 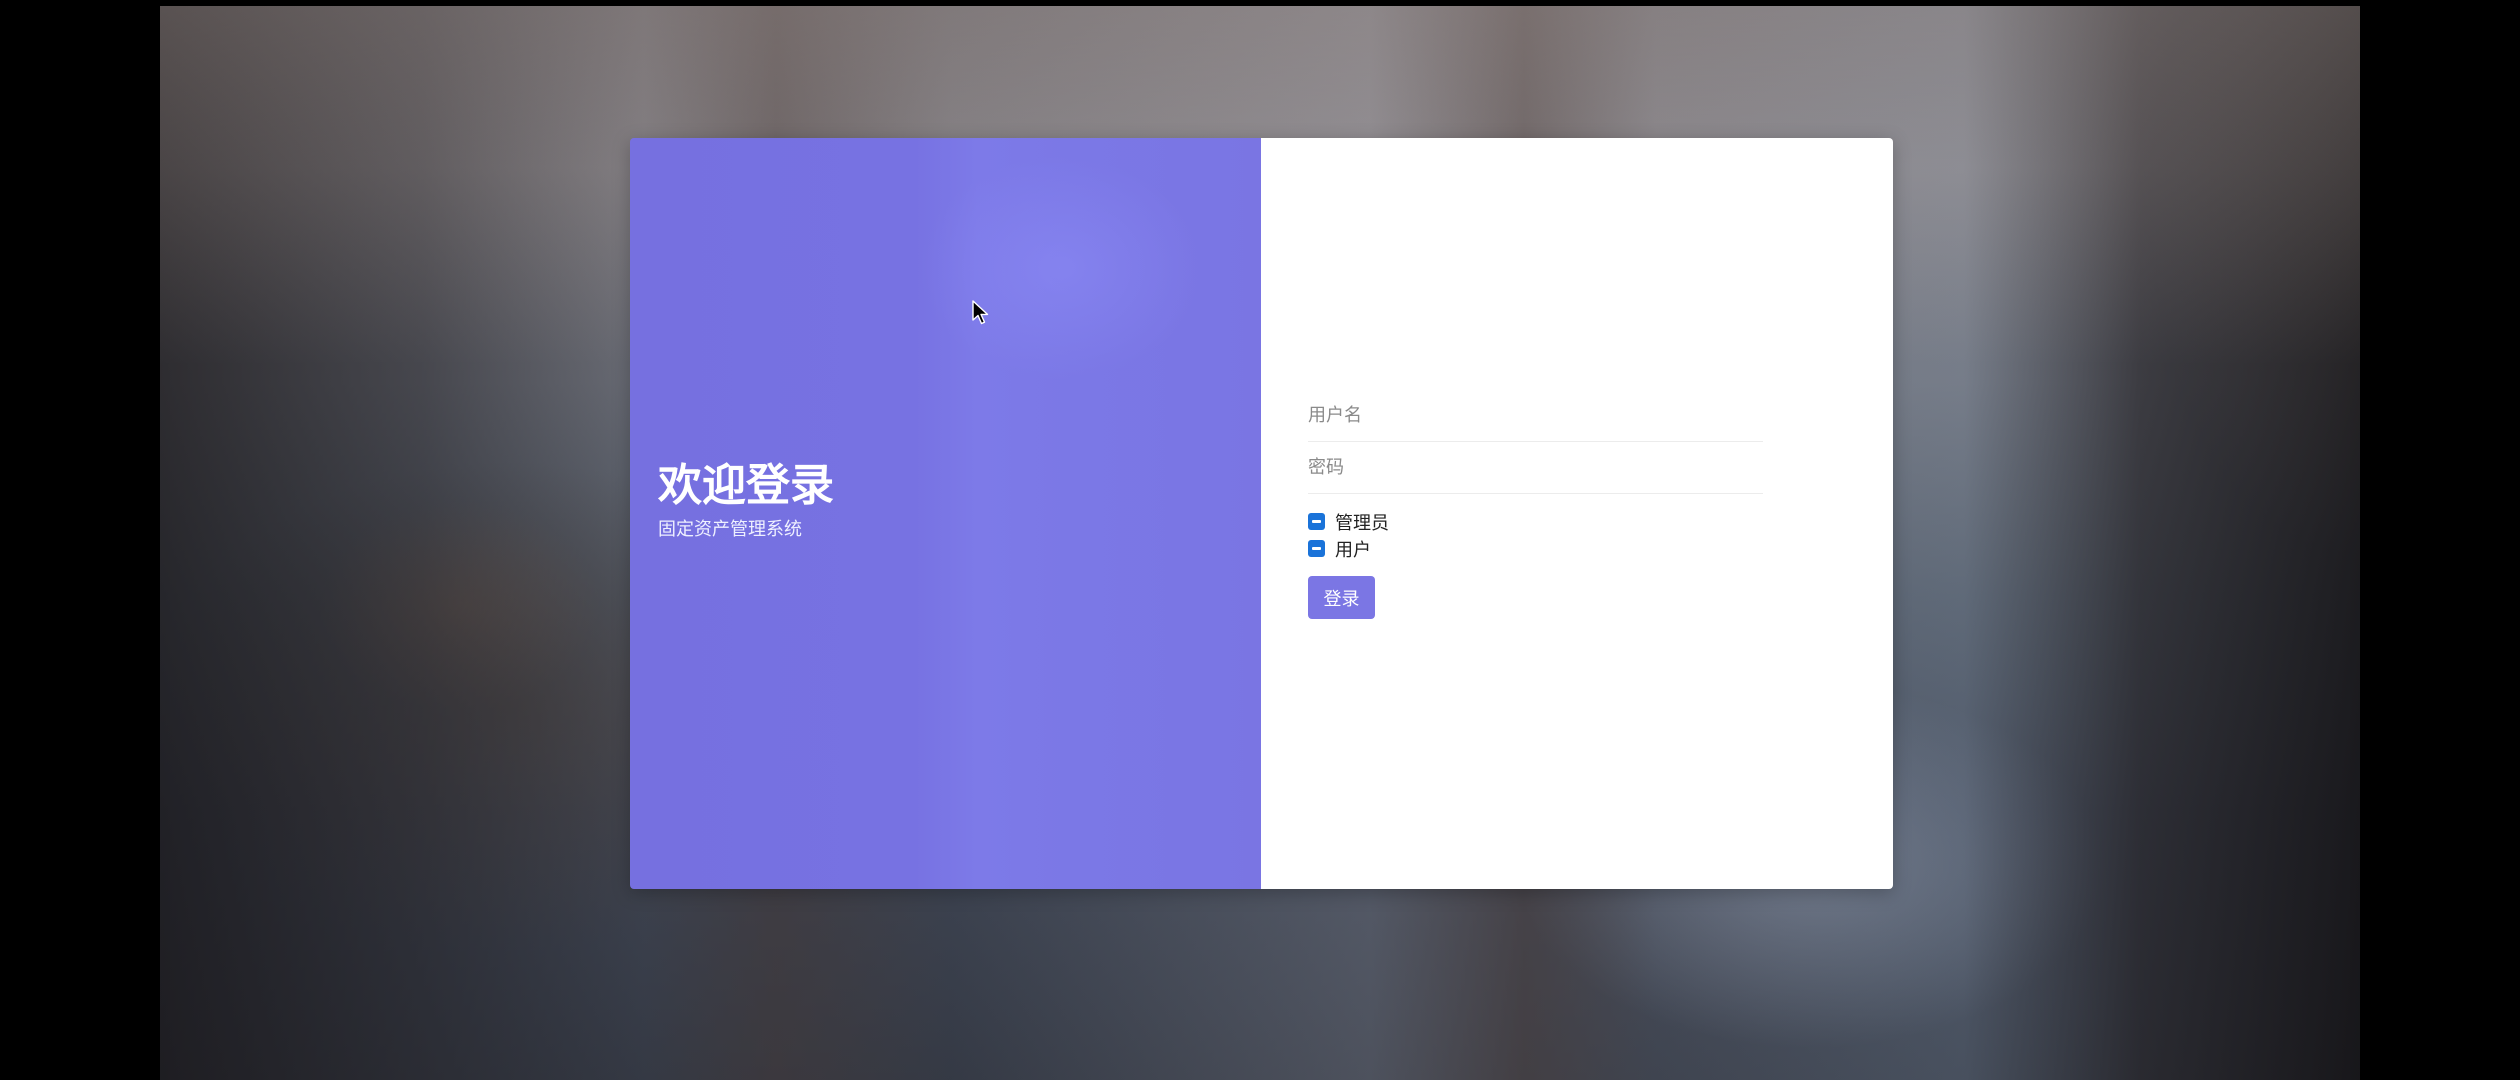 I want to click on username-input, so click(x=1535, y=416).